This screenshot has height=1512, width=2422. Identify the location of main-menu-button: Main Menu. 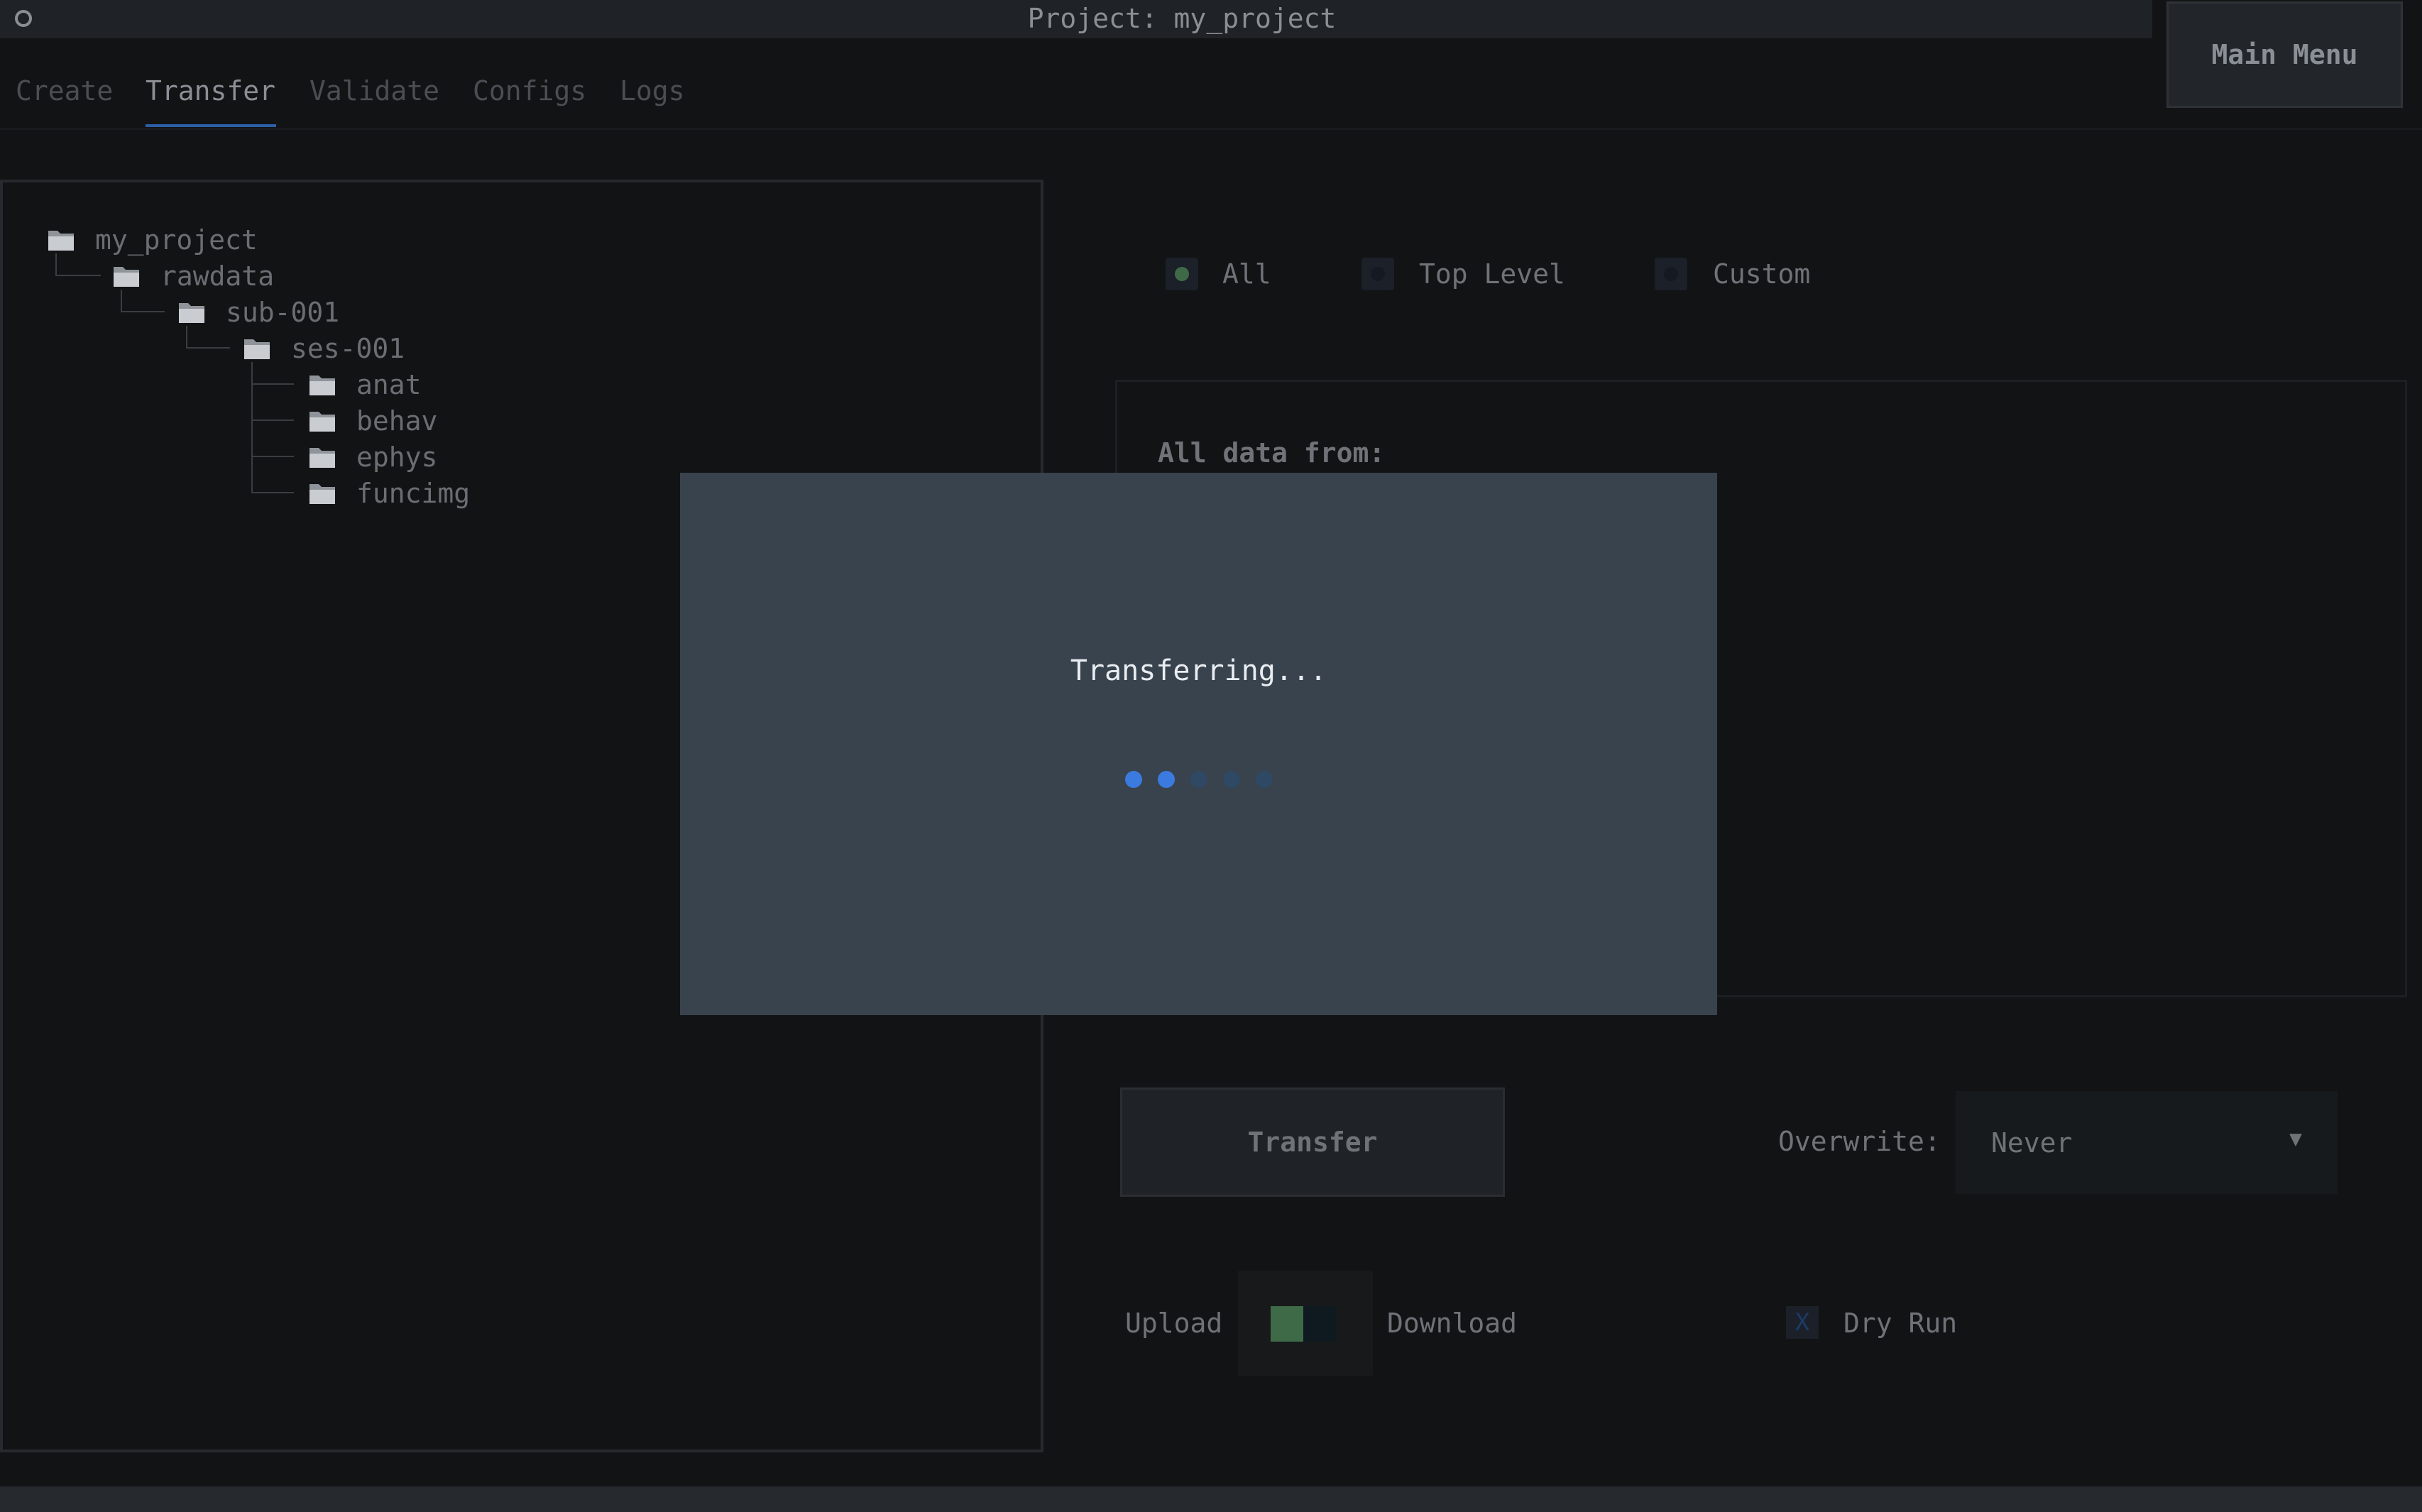
(2284, 55).